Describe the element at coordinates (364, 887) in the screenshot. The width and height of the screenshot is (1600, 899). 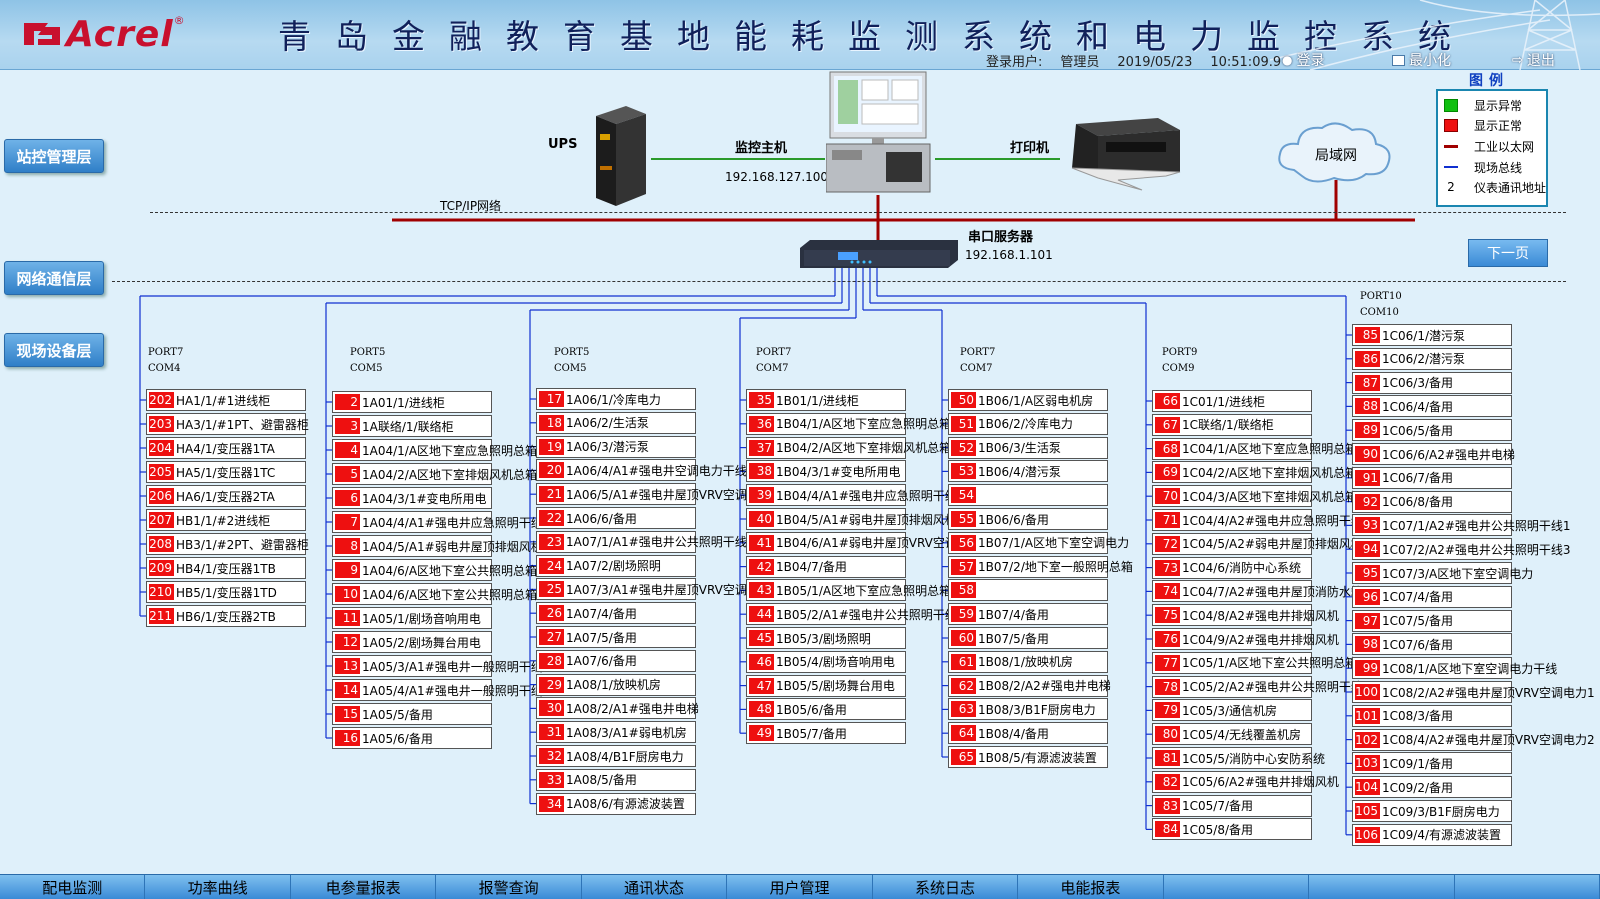
I see `nav-item: 电参量报表` at that location.